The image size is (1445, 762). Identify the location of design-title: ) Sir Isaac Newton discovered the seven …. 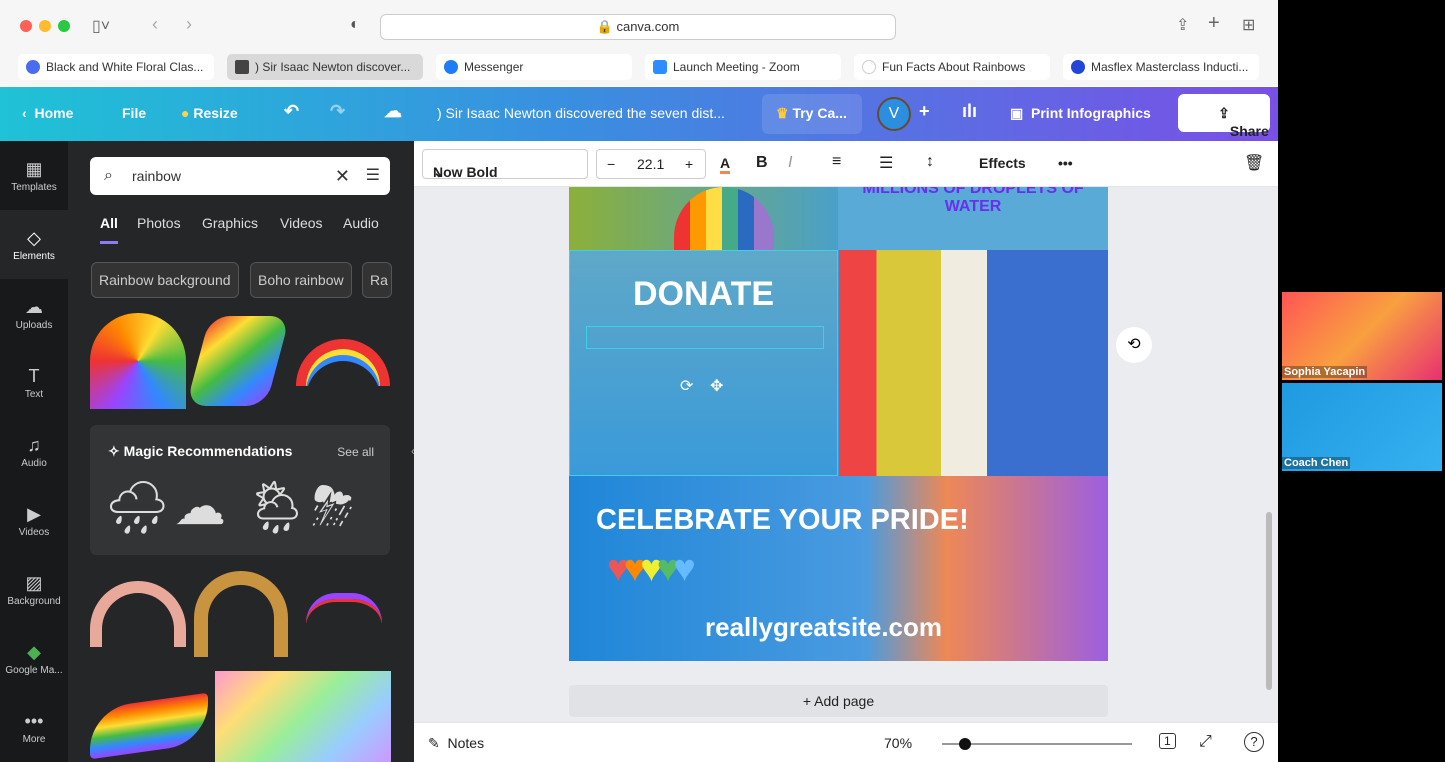
(581, 113).